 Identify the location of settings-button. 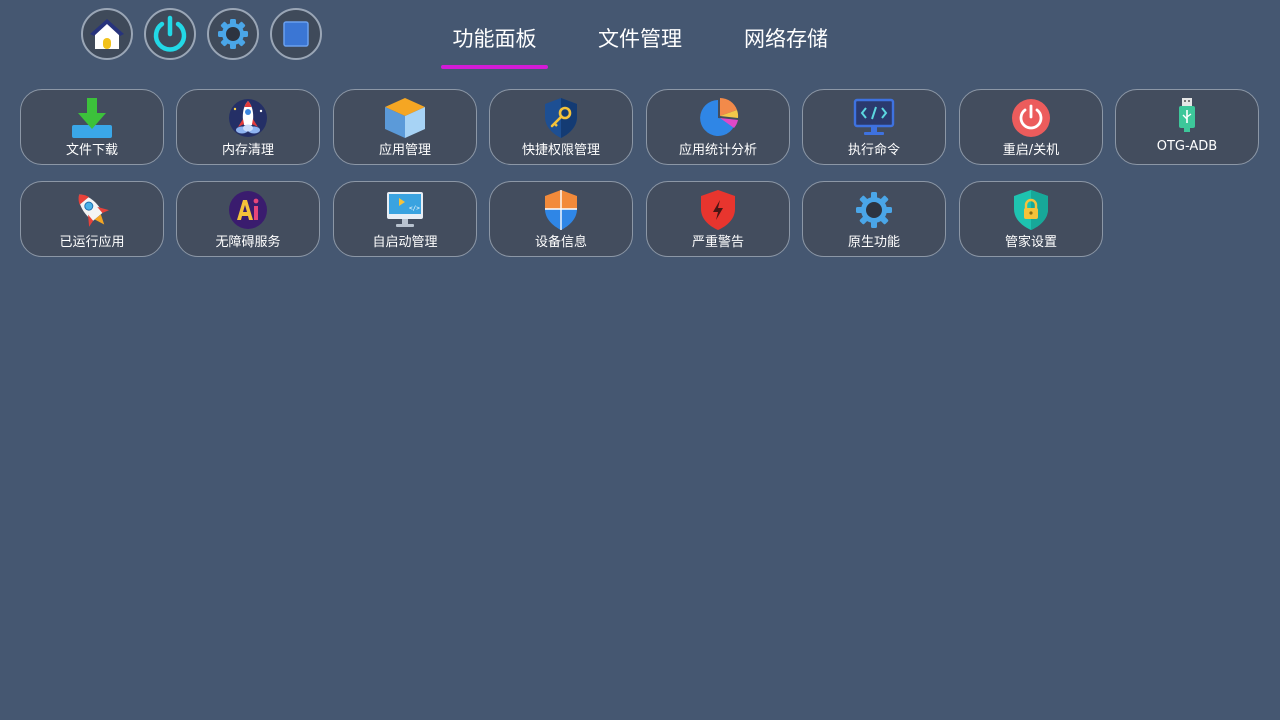
(233, 34).